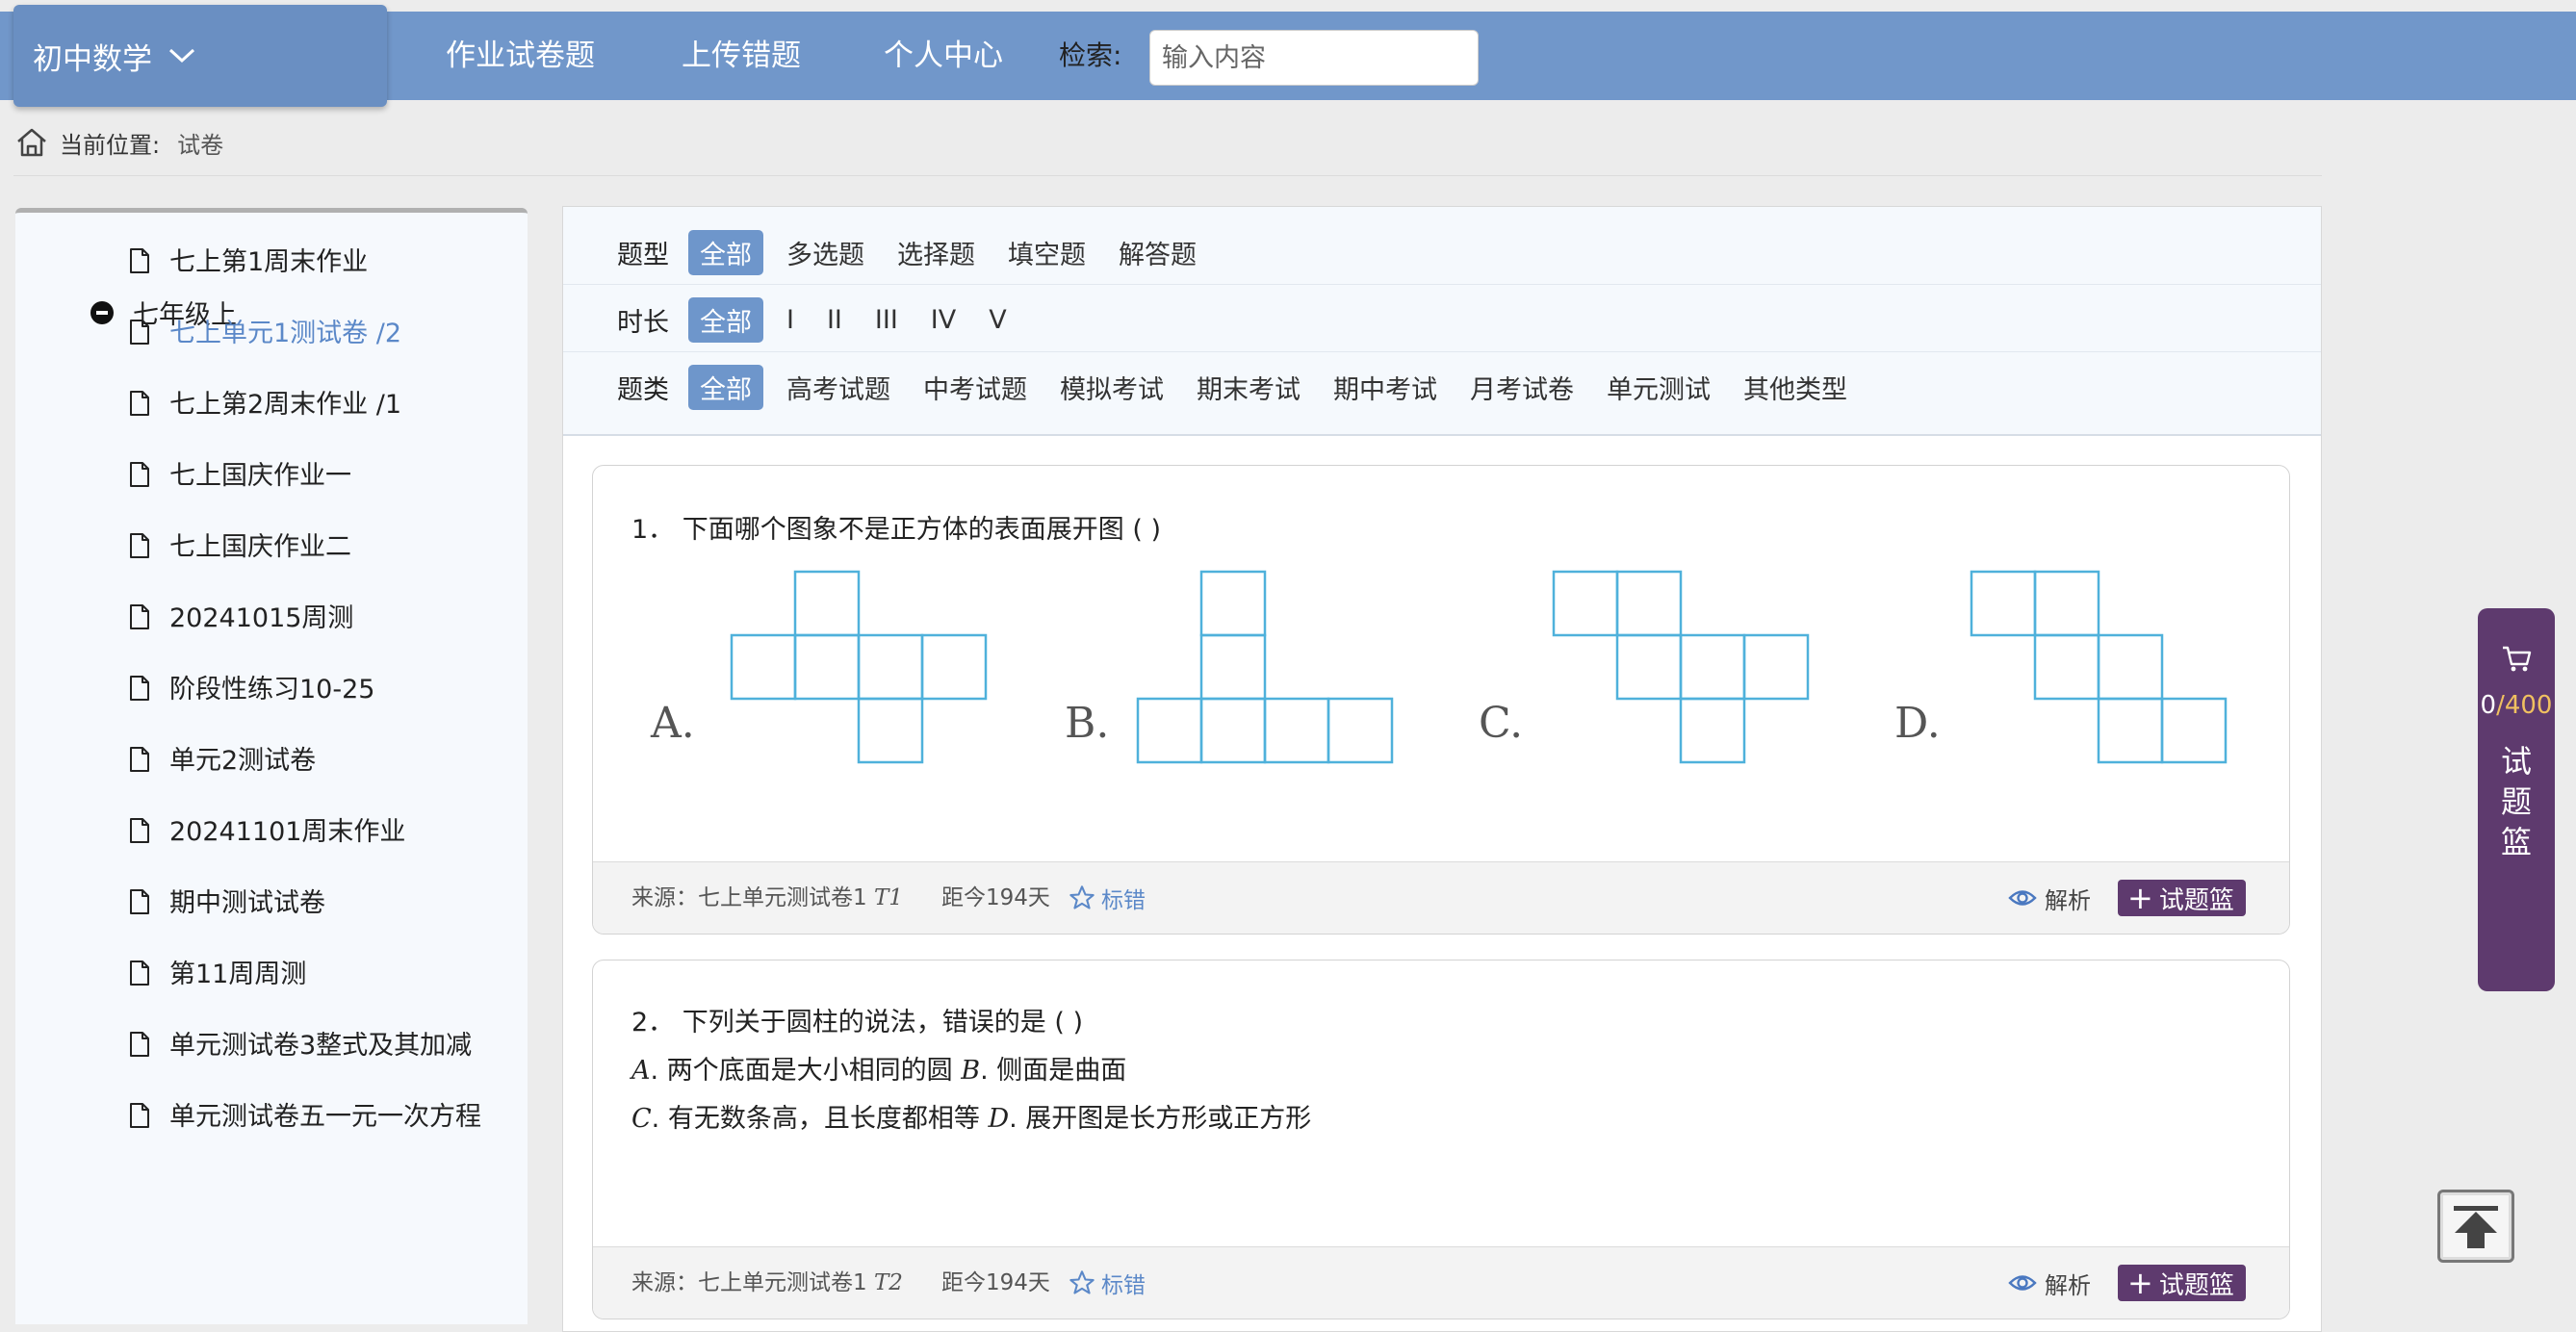  Describe the element at coordinates (1522, 387) in the screenshot. I see `category-option: 月考试卷` at that location.